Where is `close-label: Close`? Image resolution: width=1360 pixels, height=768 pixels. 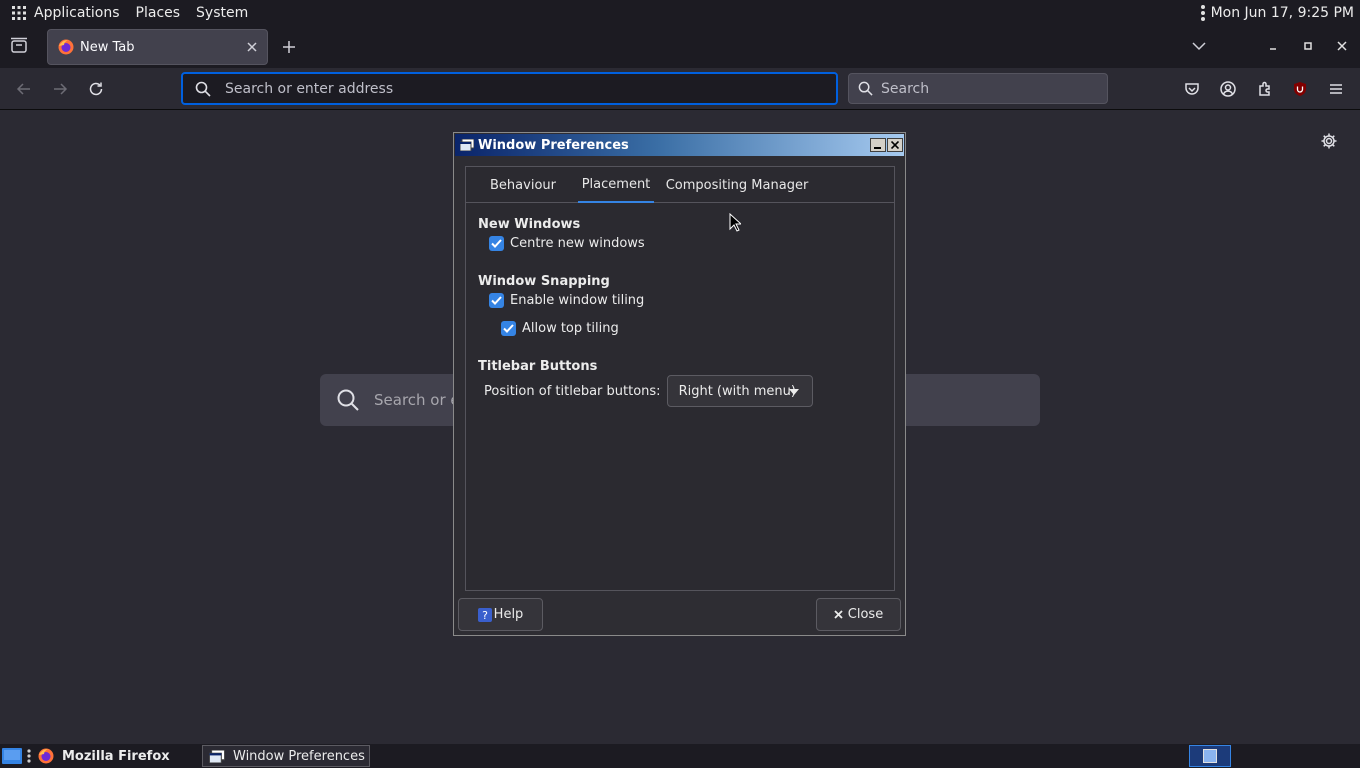
close-label: Close is located at coordinates (865, 614).